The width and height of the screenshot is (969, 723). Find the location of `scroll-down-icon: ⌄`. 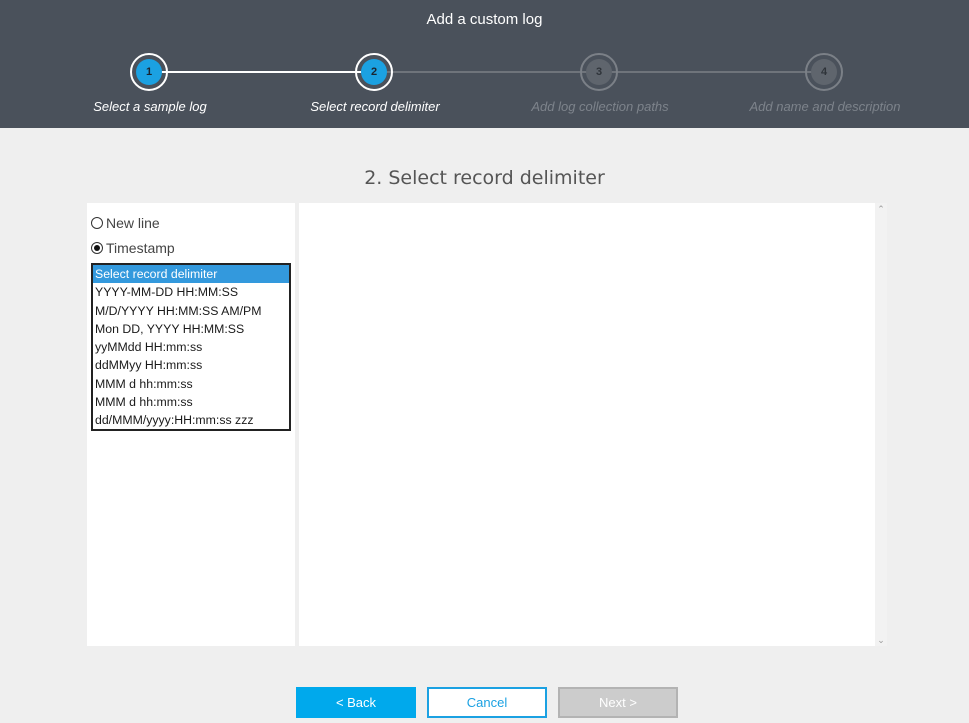

scroll-down-icon: ⌄ is located at coordinates (881, 640).